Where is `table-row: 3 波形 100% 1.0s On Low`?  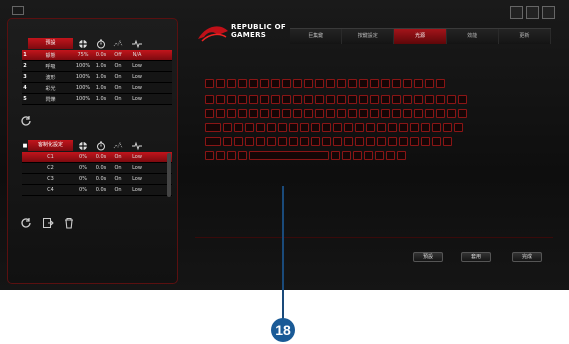 table-row: 3 波形 100% 1.0s On Low is located at coordinates (97, 77).